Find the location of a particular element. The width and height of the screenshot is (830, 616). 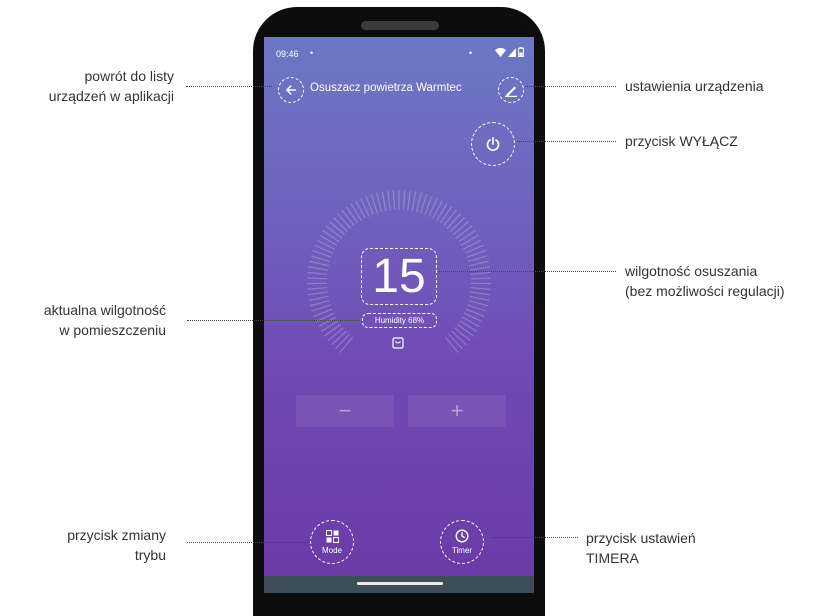

callout-back-line1: powrót do listy is located at coordinates (129, 76).